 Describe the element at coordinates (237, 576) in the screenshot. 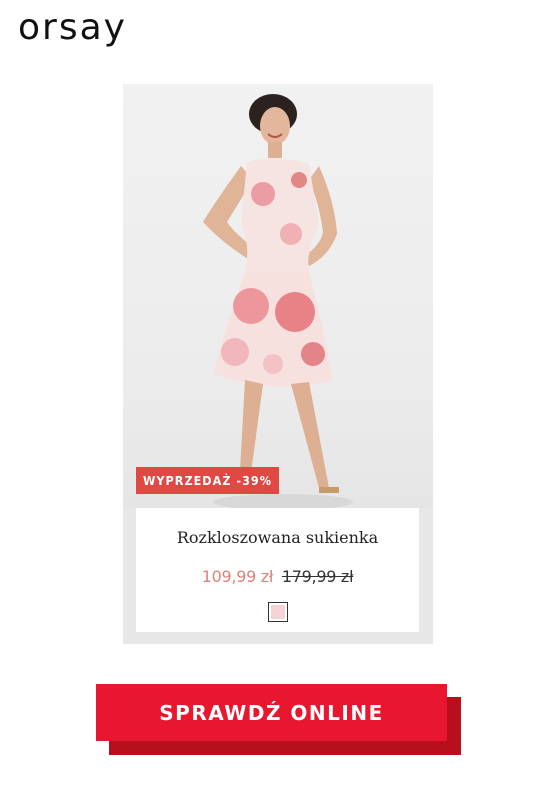

I see `sale-price: 109,99 zł` at that location.